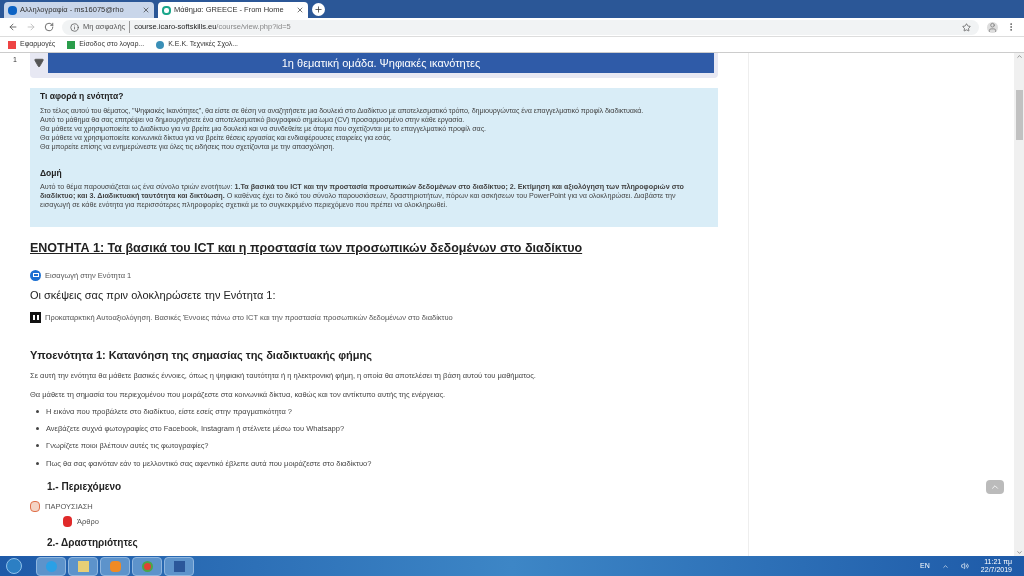 This screenshot has width=1024, height=576. I want to click on page-icon, so click(35, 275).